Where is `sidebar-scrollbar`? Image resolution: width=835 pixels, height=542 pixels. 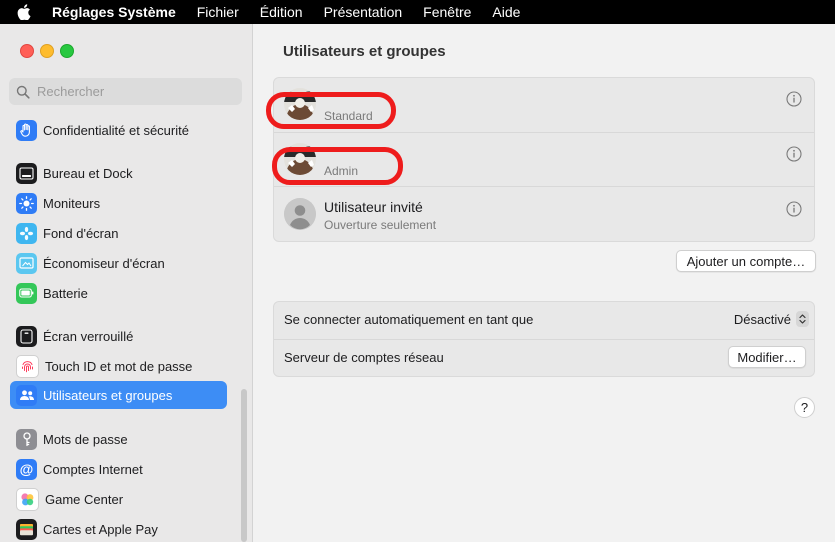
sidebar-scrollbar is located at coordinates (244, 465).